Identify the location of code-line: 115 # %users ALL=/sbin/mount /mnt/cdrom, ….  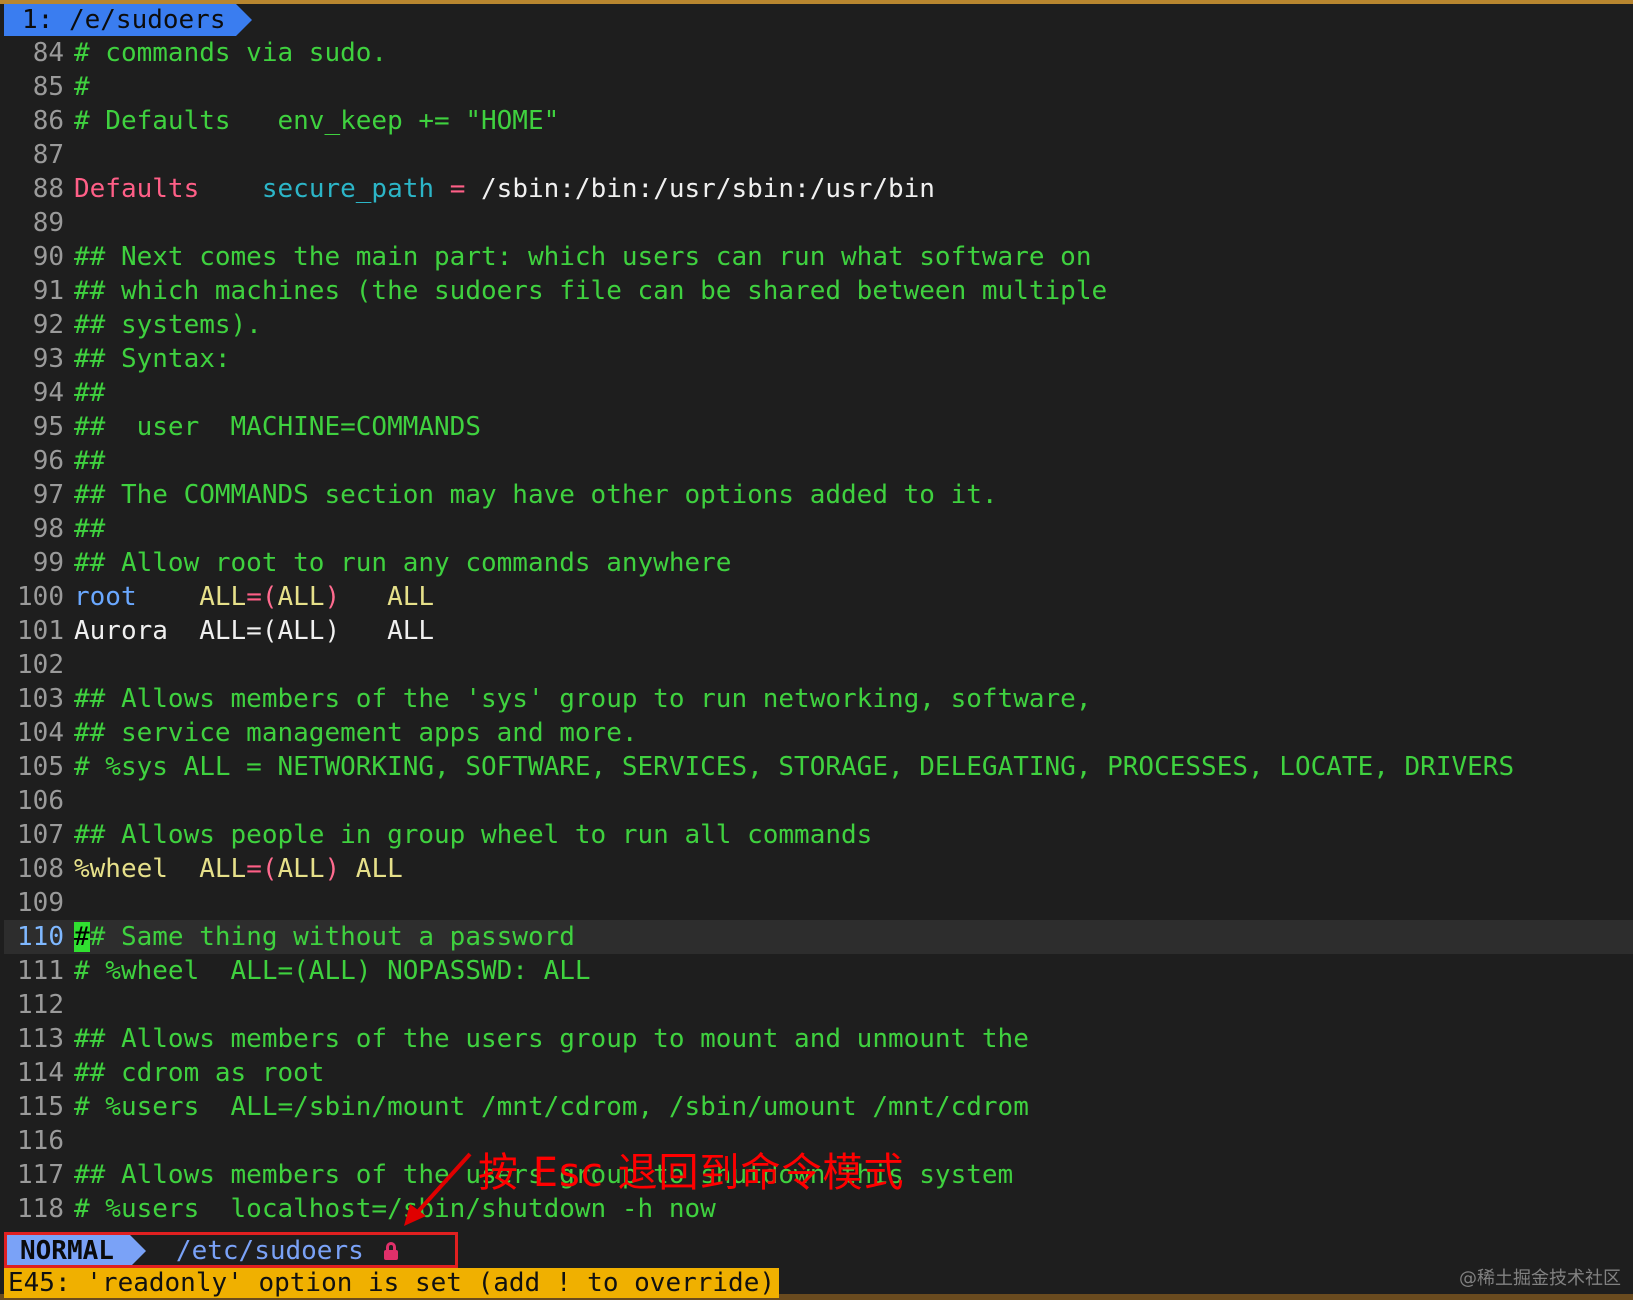
(818, 1107).